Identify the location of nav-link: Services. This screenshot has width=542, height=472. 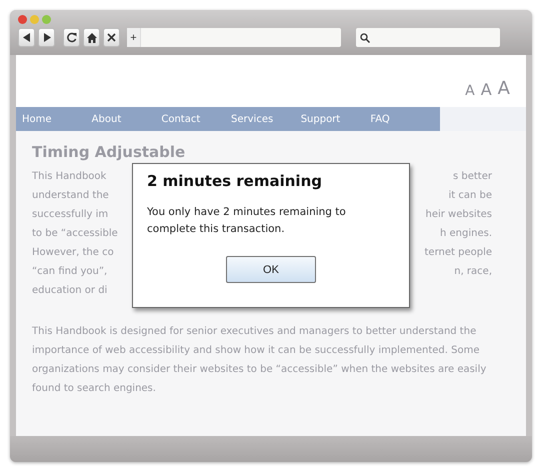
(266, 119).